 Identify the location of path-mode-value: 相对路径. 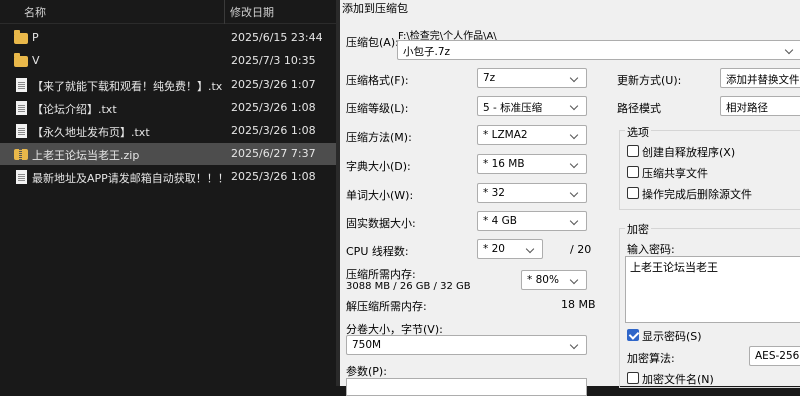
(747, 108).